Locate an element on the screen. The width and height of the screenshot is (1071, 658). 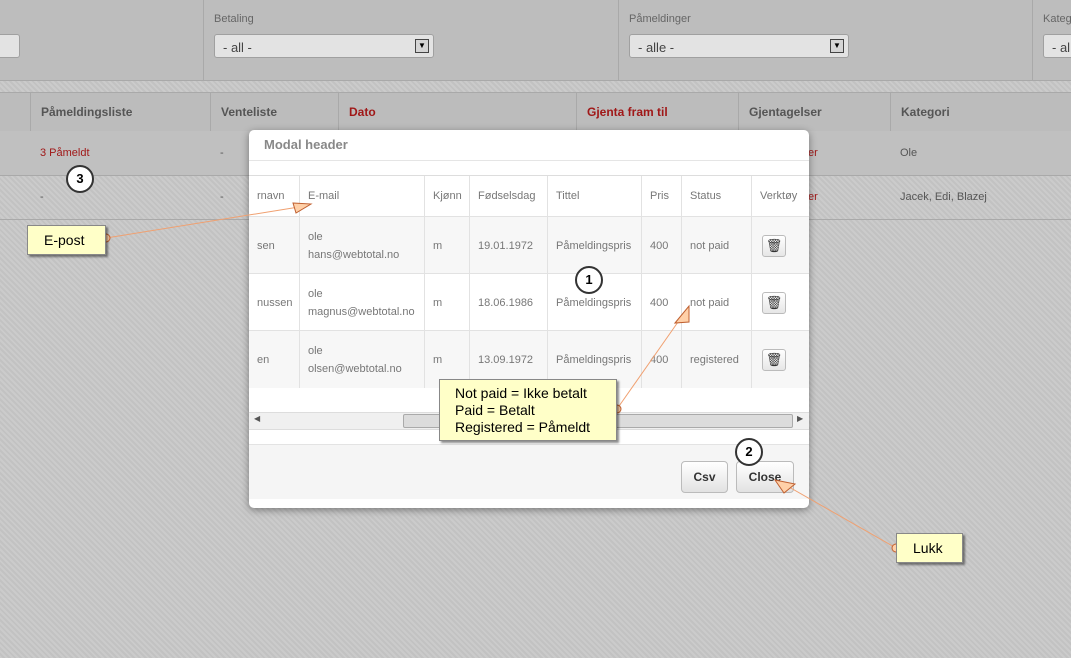
callout-number: 2 is located at coordinates (749, 452).